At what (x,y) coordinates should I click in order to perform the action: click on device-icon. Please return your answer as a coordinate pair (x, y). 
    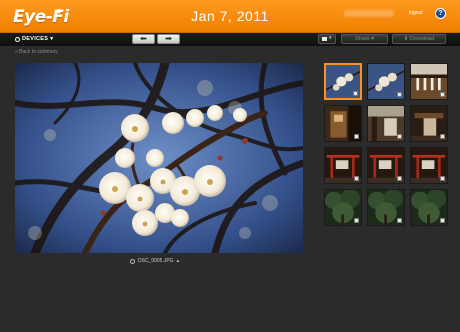
    Looking at the image, I should click on (17, 39).